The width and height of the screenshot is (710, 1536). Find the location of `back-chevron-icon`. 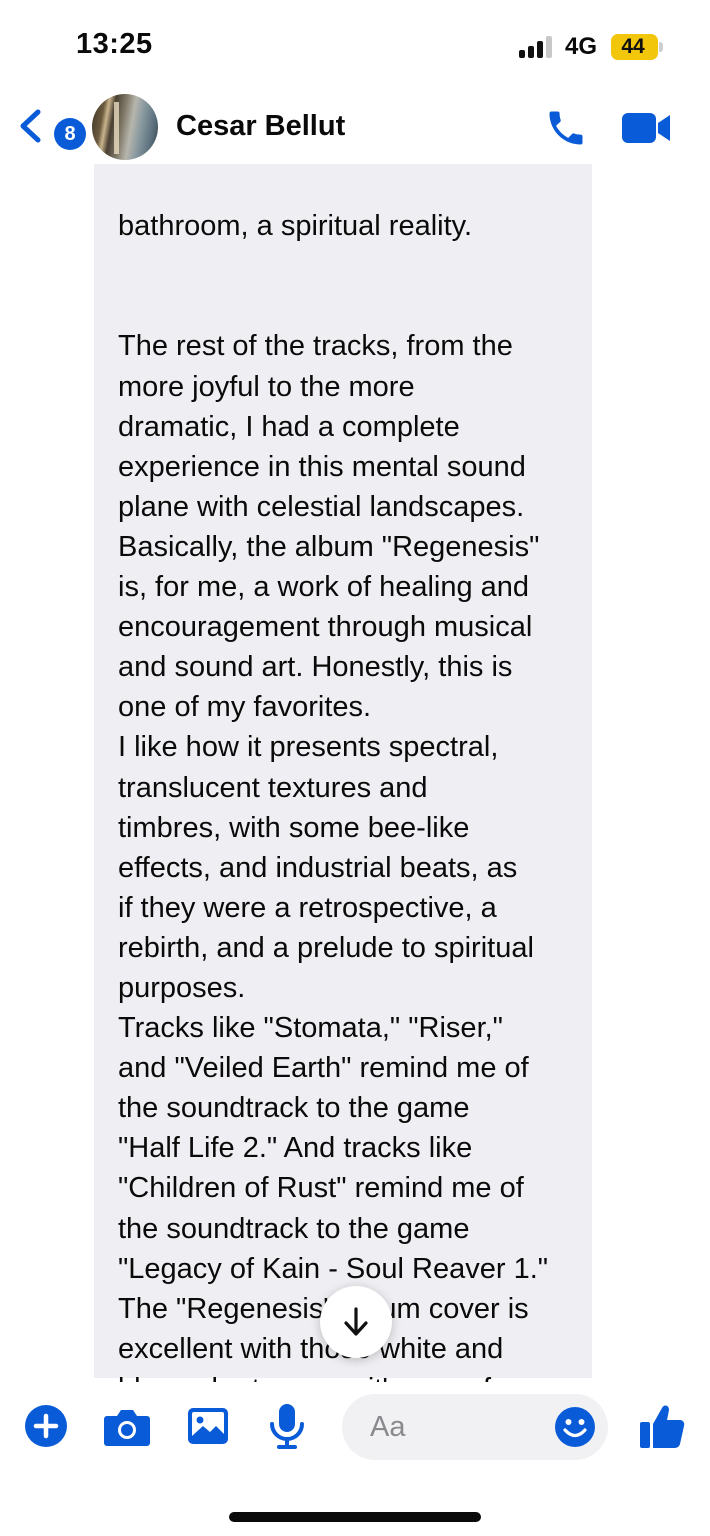

back-chevron-icon is located at coordinates (30, 126).